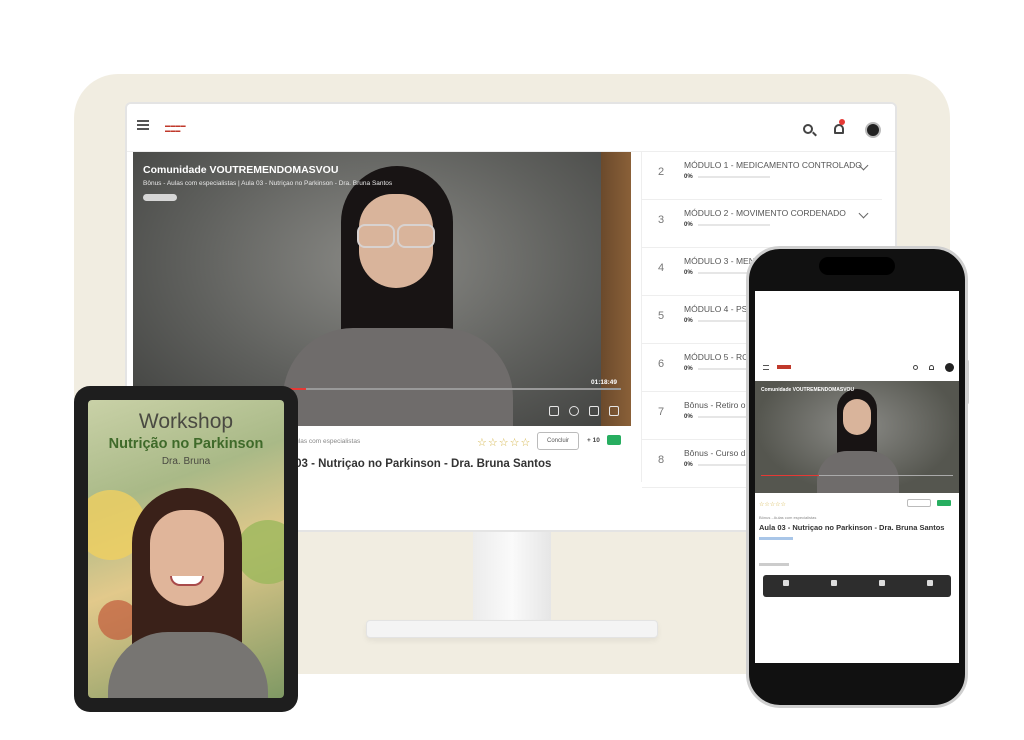  I want to click on phone-notch, so click(857, 266).